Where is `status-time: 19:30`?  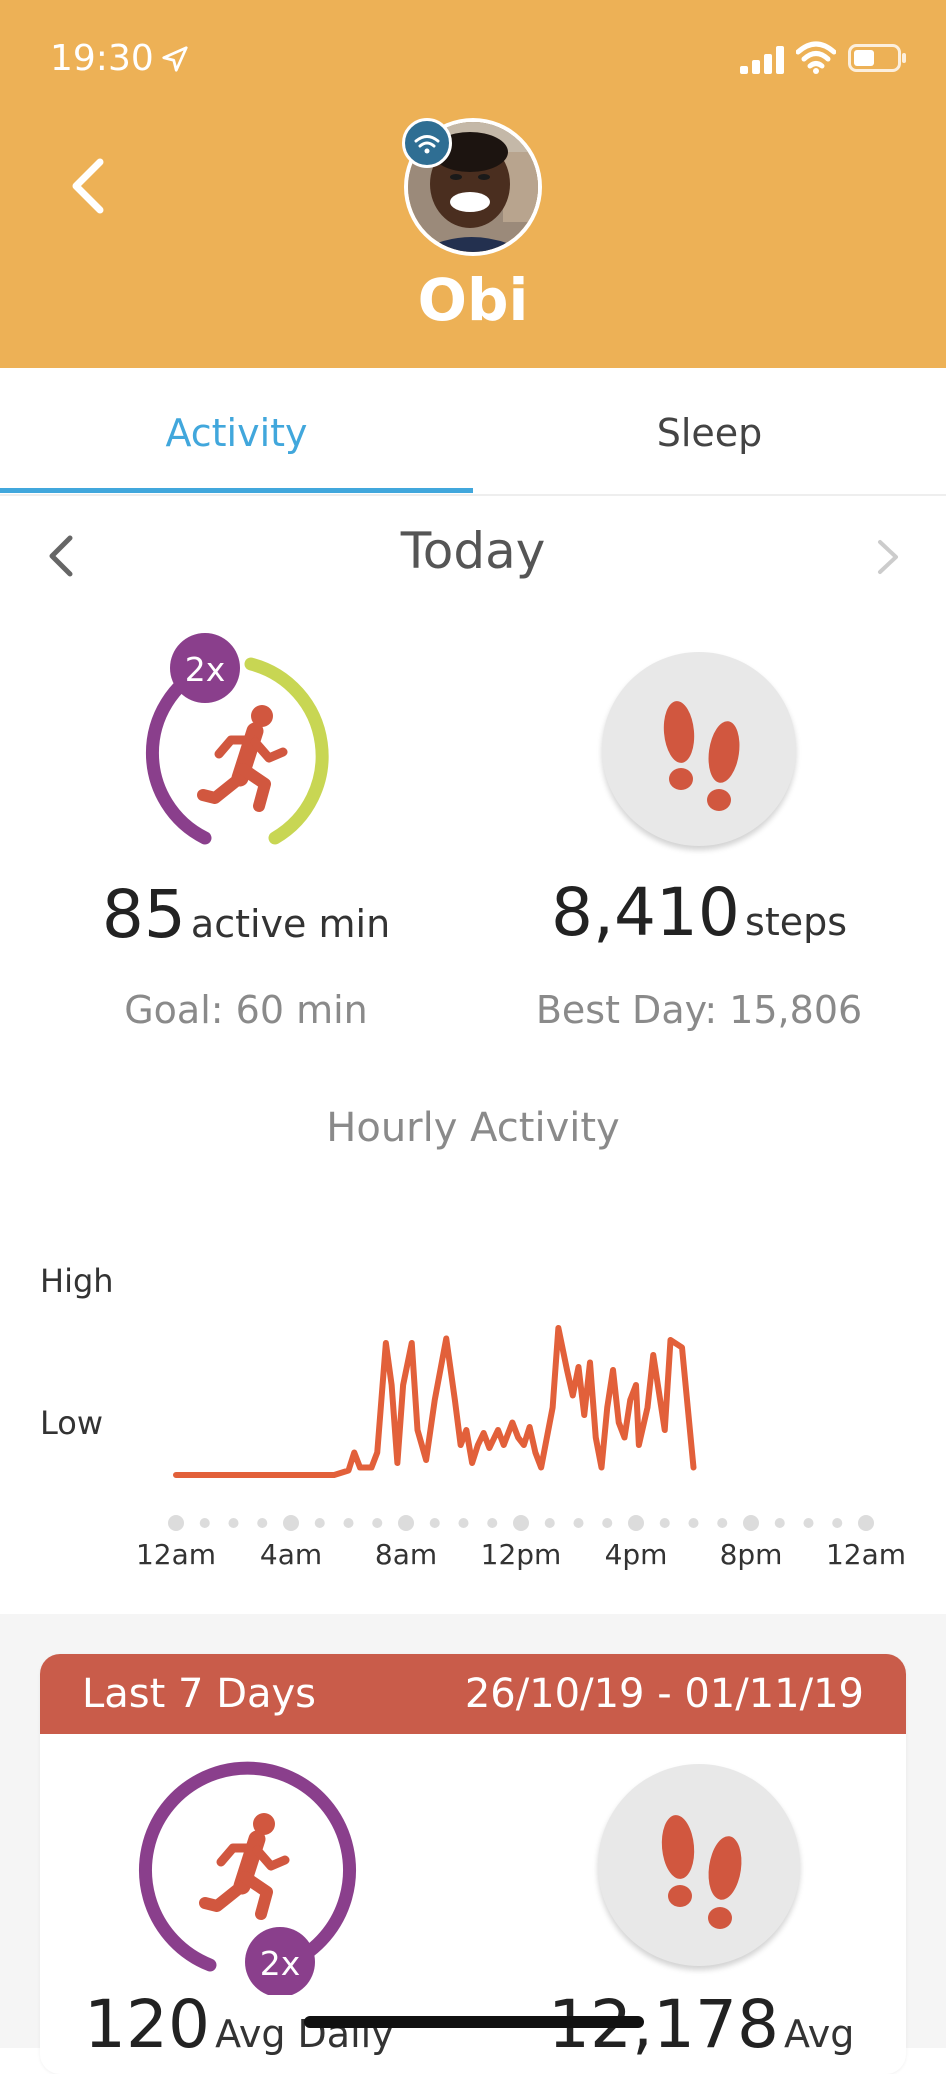
status-time: 19:30 is located at coordinates (102, 58).